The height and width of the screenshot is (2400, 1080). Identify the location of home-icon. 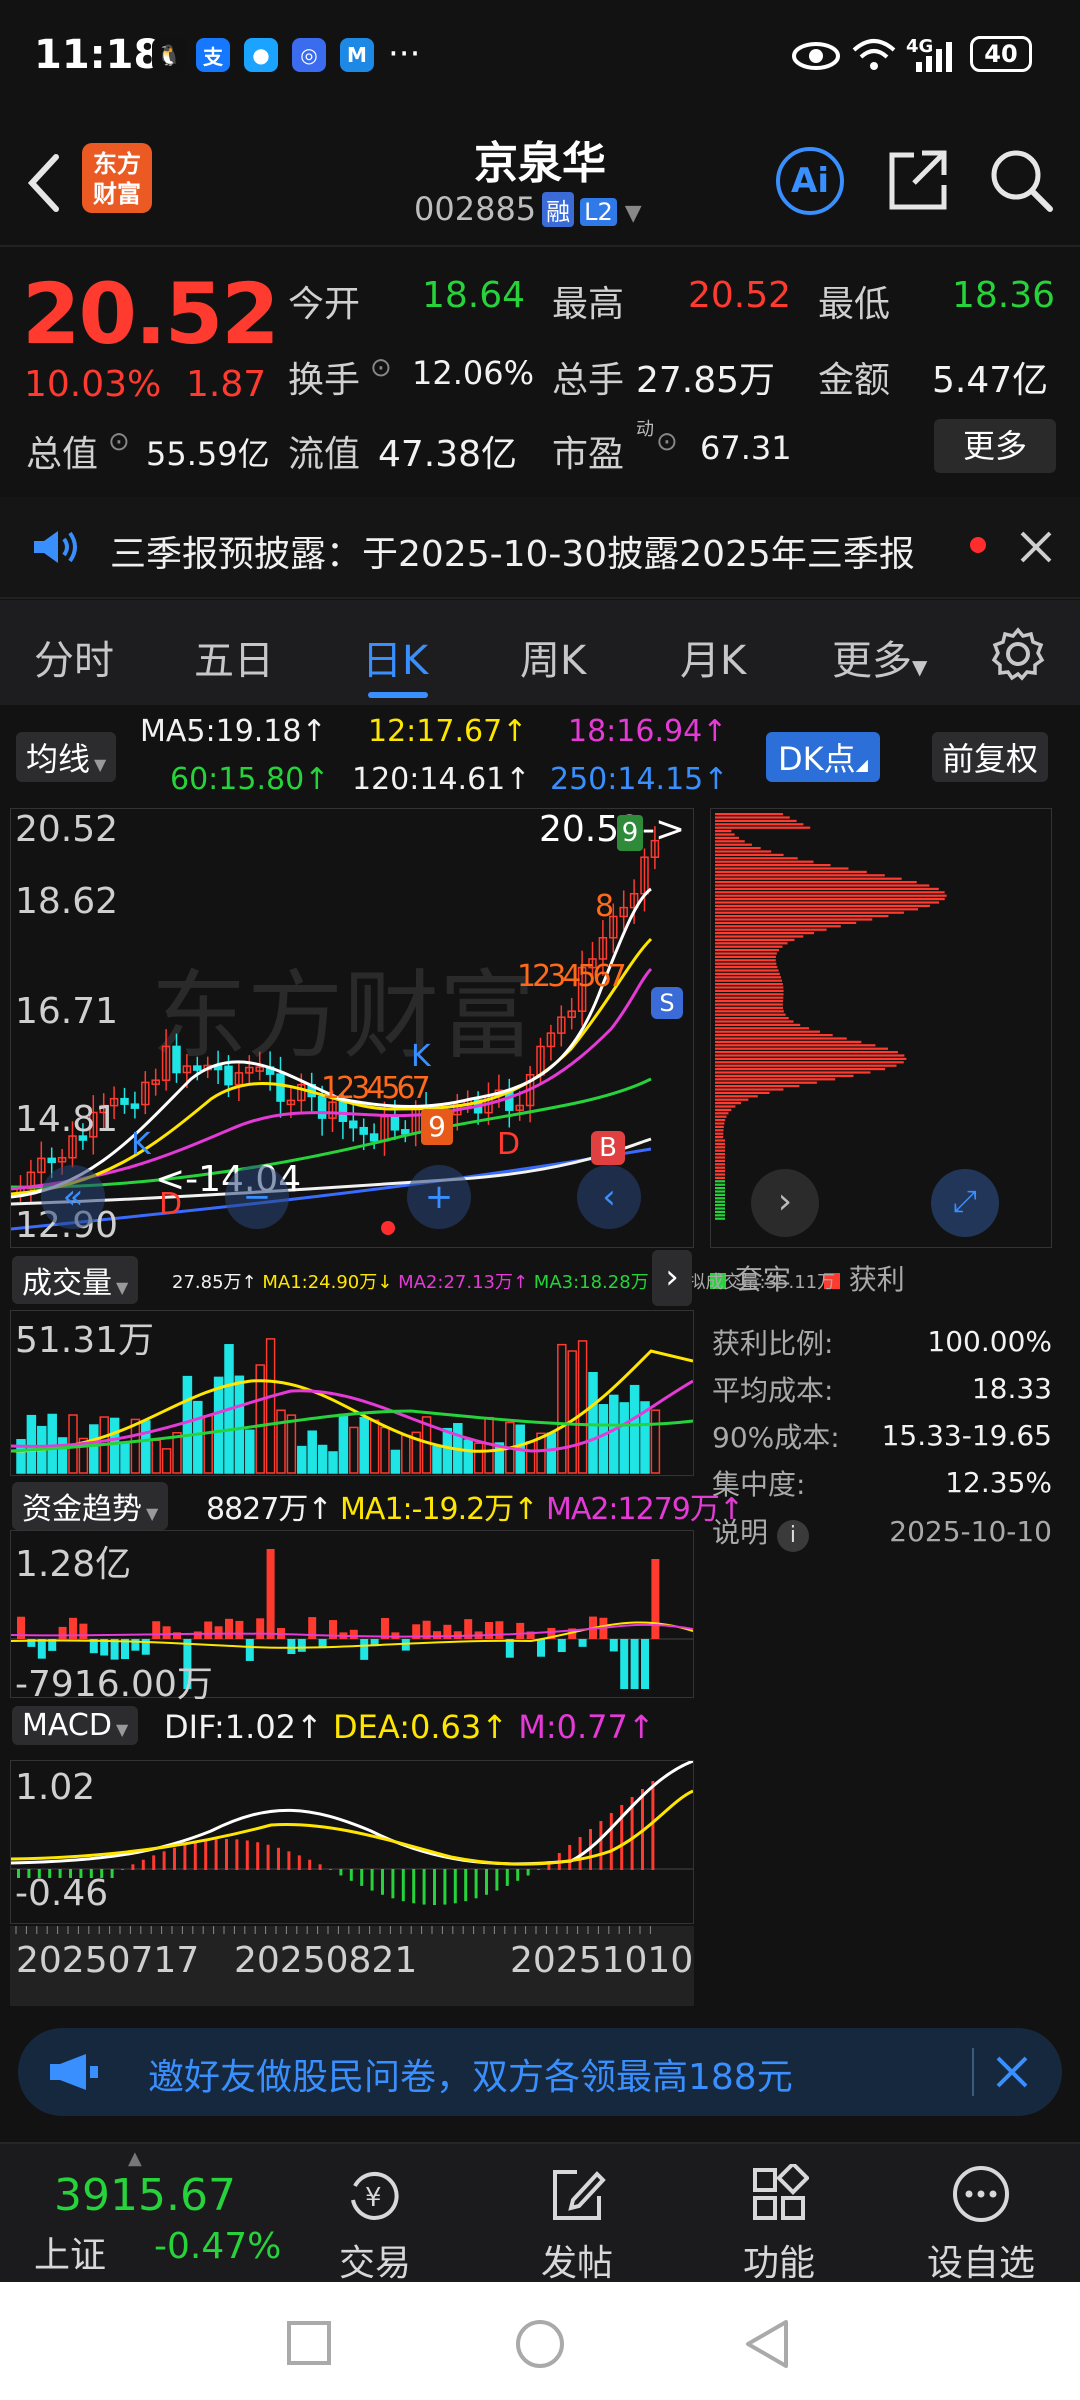
(540, 2344).